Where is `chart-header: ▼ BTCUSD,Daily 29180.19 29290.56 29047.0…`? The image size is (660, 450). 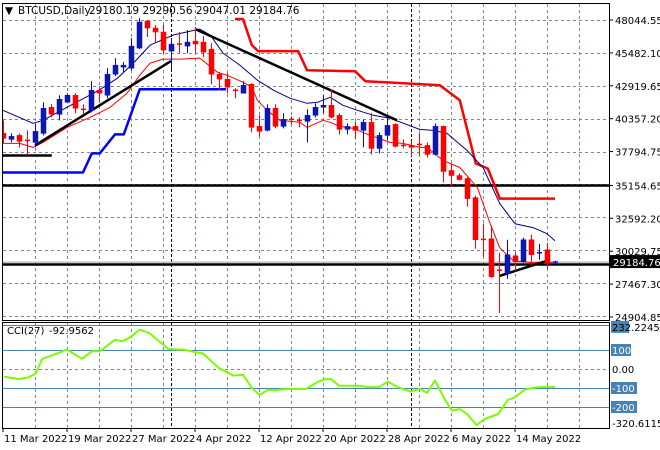
chart-header: ▼ BTCUSD,Daily 29180.19 29290.56 29047.0… is located at coordinates (152, 11).